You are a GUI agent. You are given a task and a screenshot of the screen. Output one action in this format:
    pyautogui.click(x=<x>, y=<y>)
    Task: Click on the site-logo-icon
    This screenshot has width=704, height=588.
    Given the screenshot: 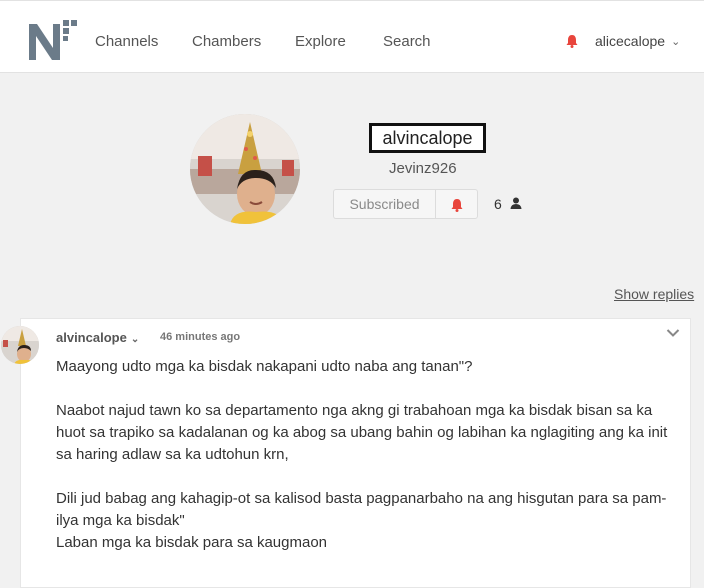 What is the action you would take?
    pyautogui.click(x=53, y=40)
    